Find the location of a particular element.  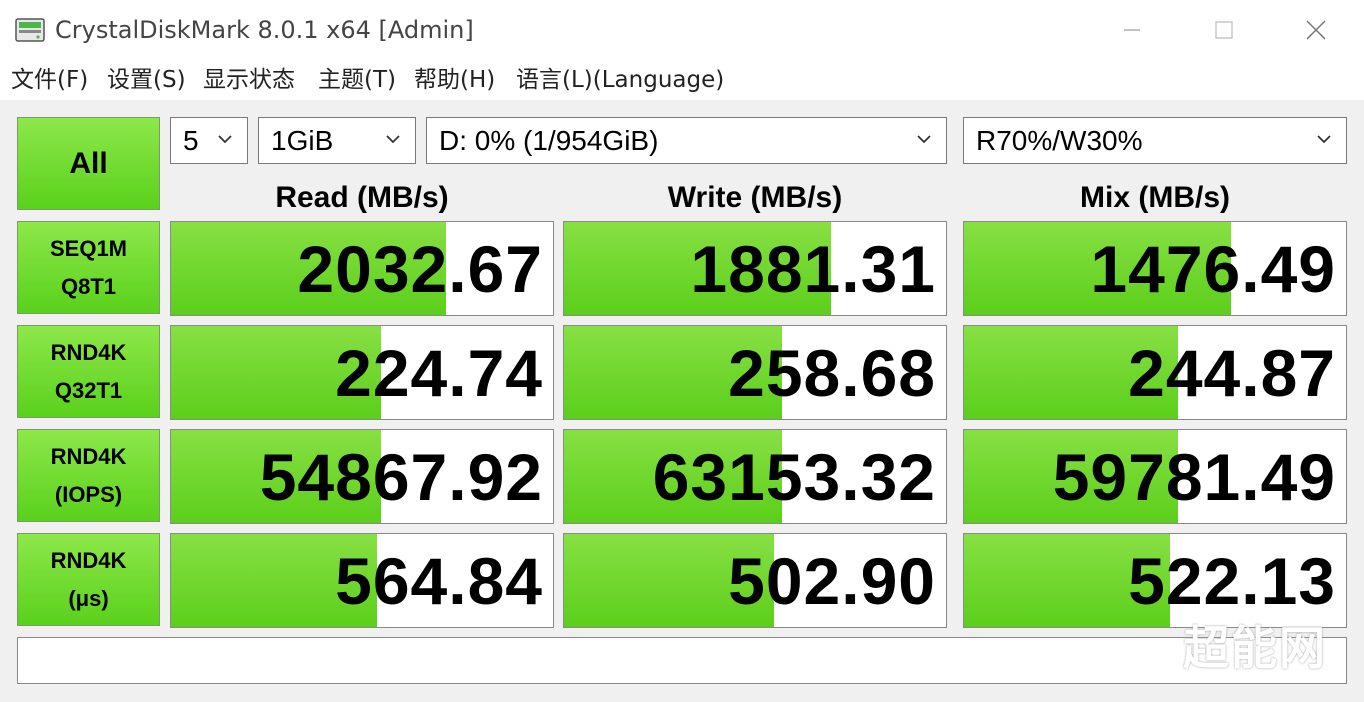

result-value: 564.84 is located at coordinates (439, 580).